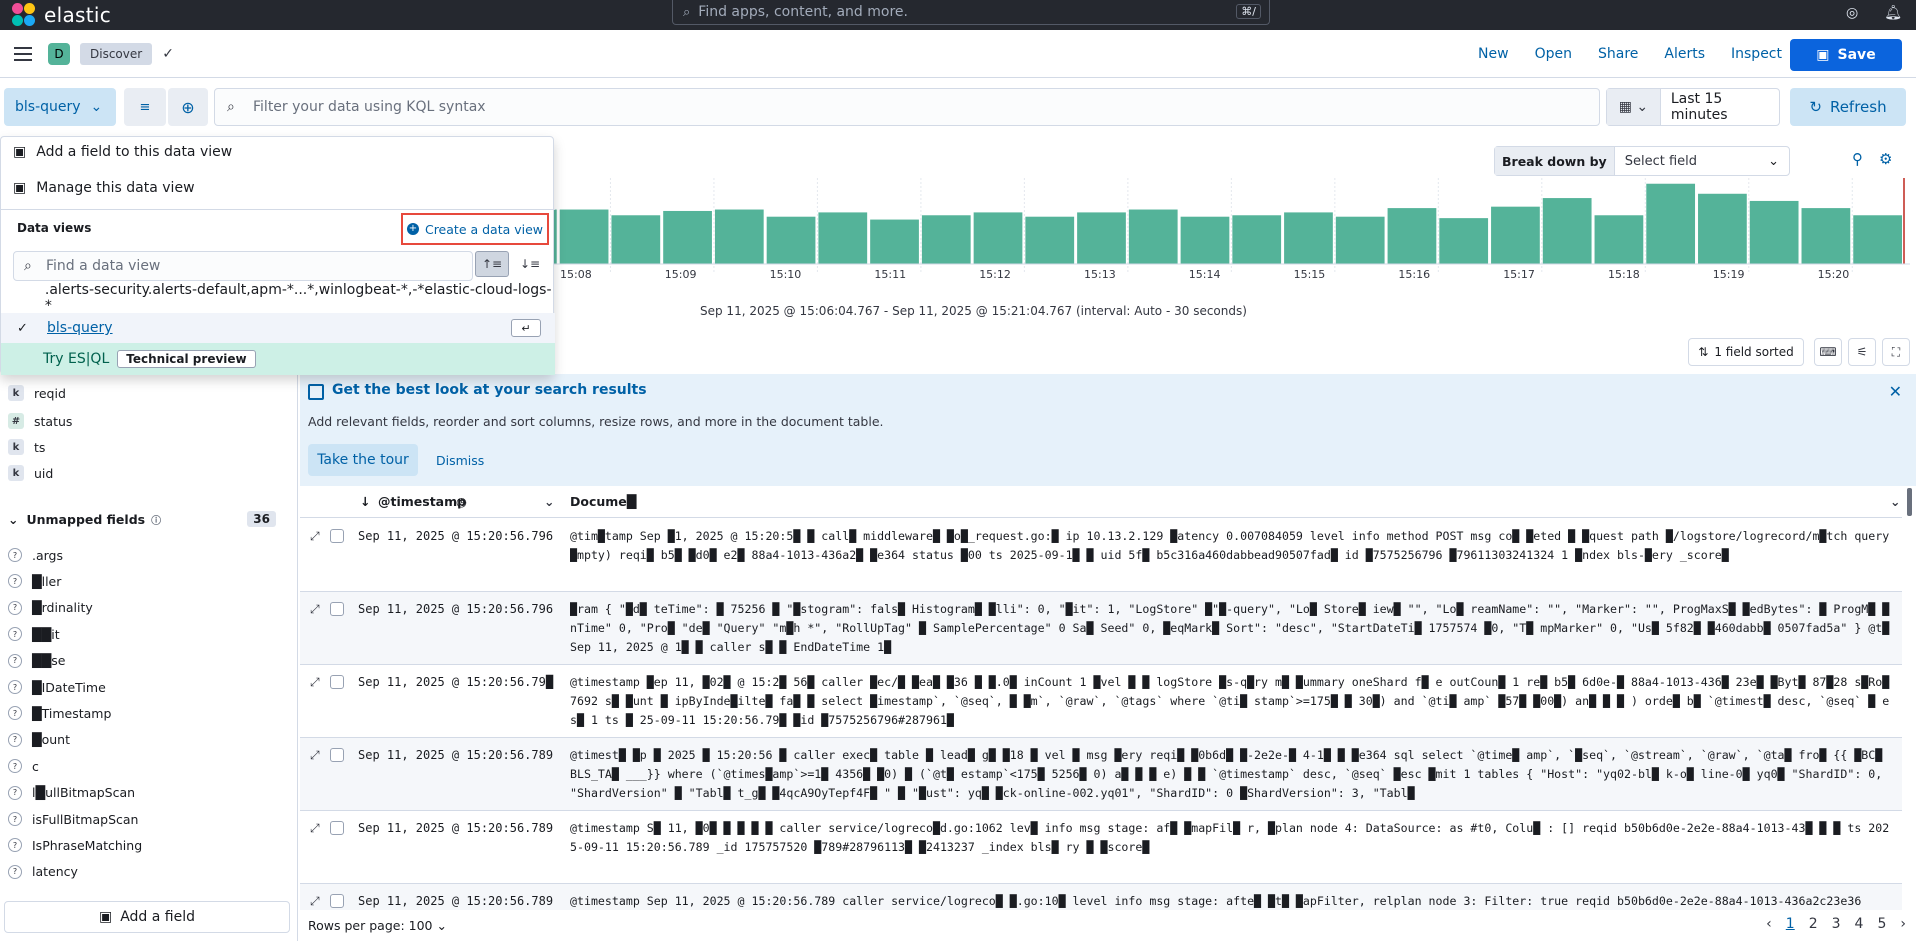 The width and height of the screenshot is (1916, 941). I want to click on new-button: New, so click(1493, 54).